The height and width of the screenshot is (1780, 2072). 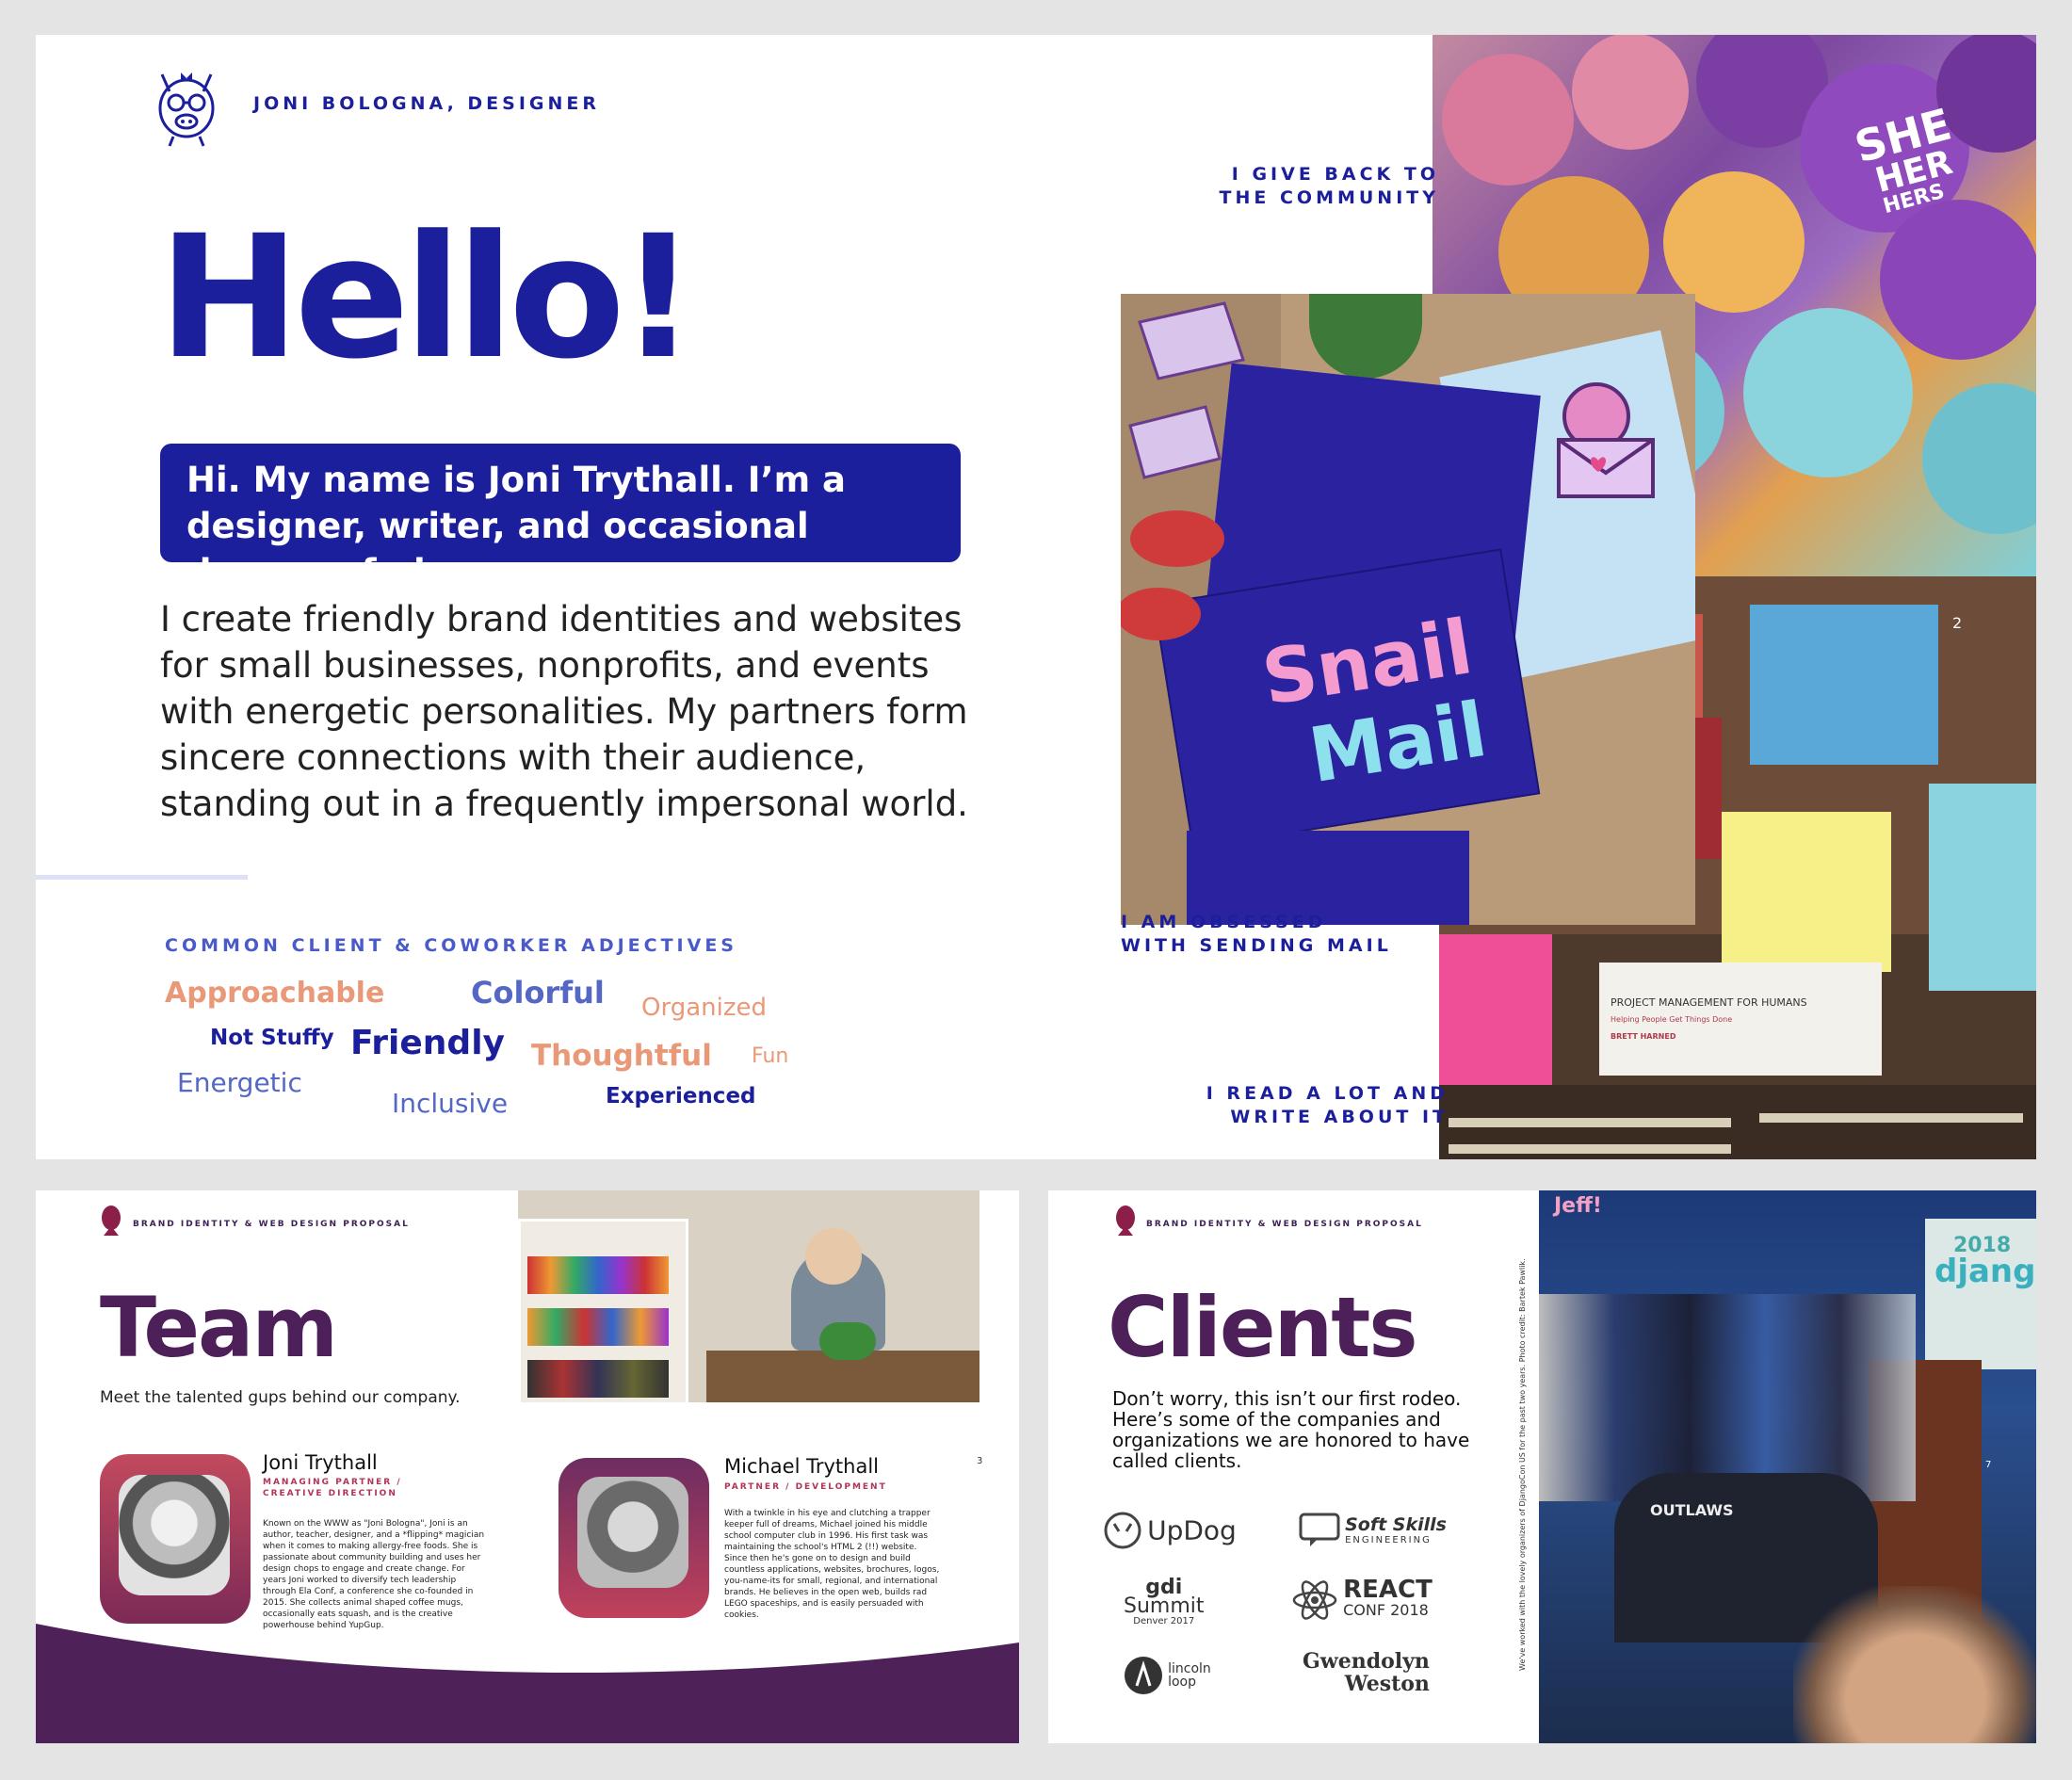 What do you see at coordinates (427, 103) in the screenshot?
I see `brand-name: JONI BOLOGNA, DESIGNER` at bounding box center [427, 103].